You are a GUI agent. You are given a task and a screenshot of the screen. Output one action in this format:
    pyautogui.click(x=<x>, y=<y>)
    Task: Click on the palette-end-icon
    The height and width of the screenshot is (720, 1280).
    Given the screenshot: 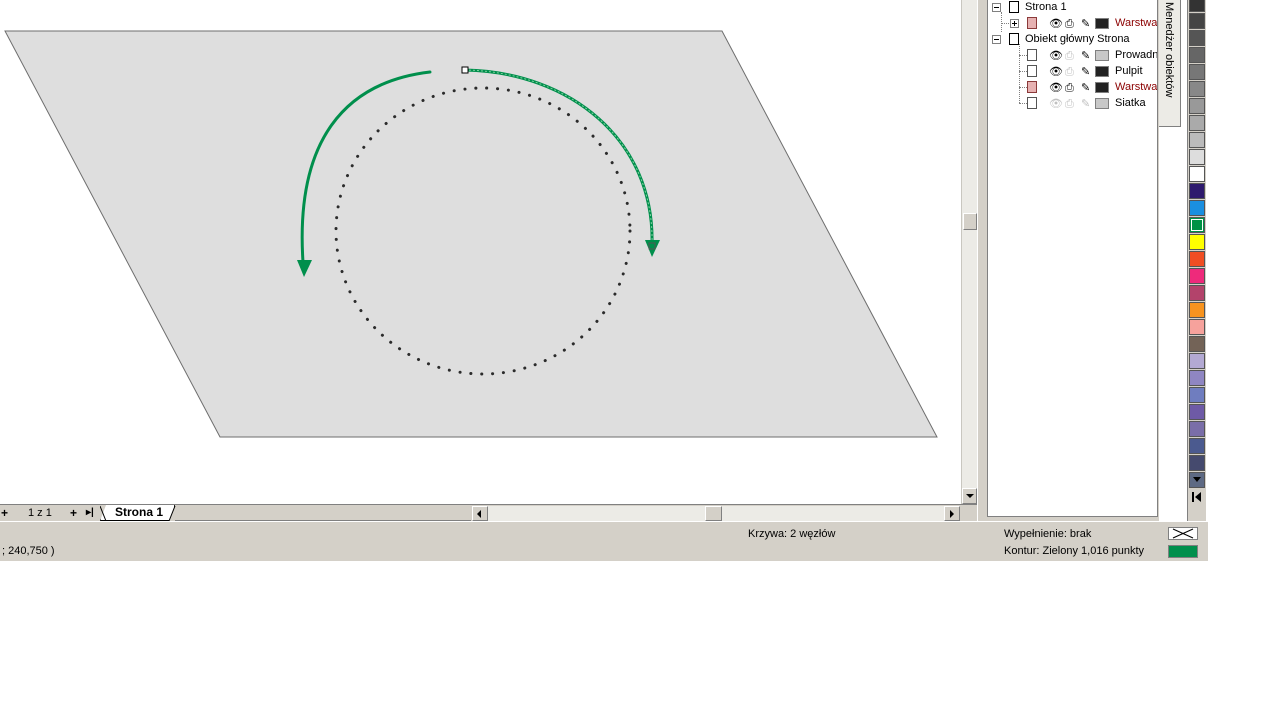 What is the action you would take?
    pyautogui.click(x=1197, y=497)
    